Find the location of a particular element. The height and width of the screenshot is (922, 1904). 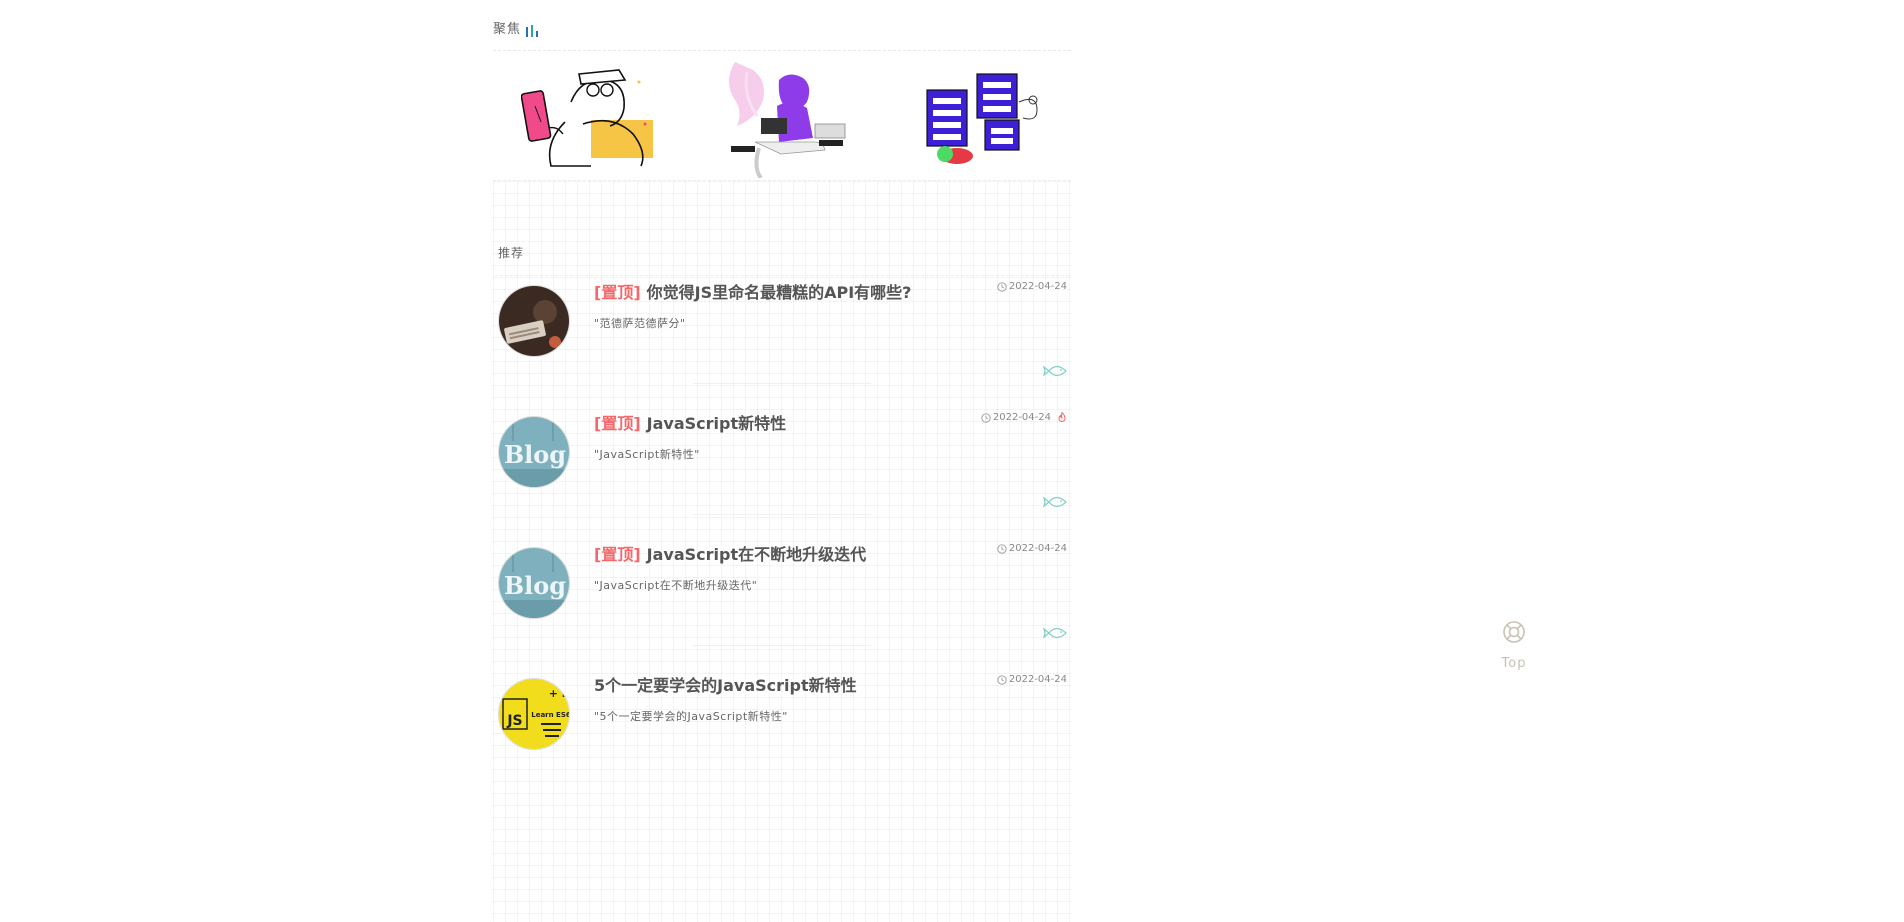

post-title-text: 5个一定要学会的JavaScript新特性 is located at coordinates (725, 685).